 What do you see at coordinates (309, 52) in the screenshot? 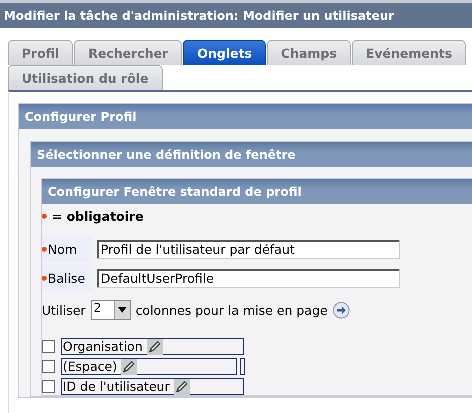
I see `tab: Champs` at bounding box center [309, 52].